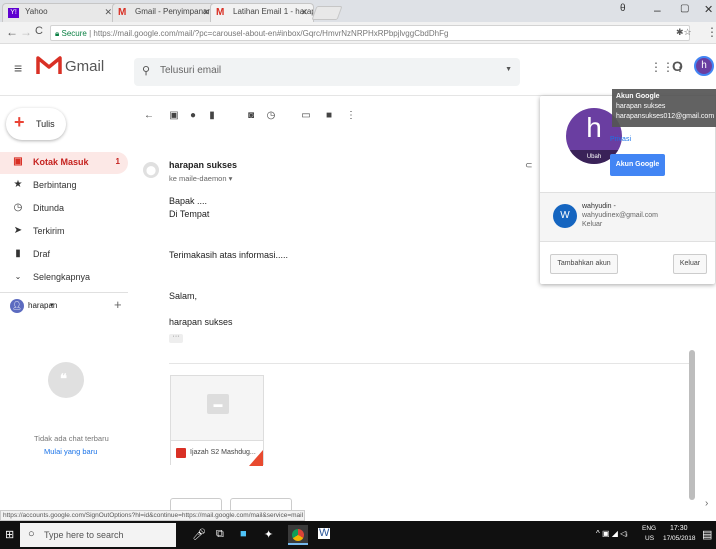  Describe the element at coordinates (18, 184) in the screenshot. I see `star-icon: ★` at that location.